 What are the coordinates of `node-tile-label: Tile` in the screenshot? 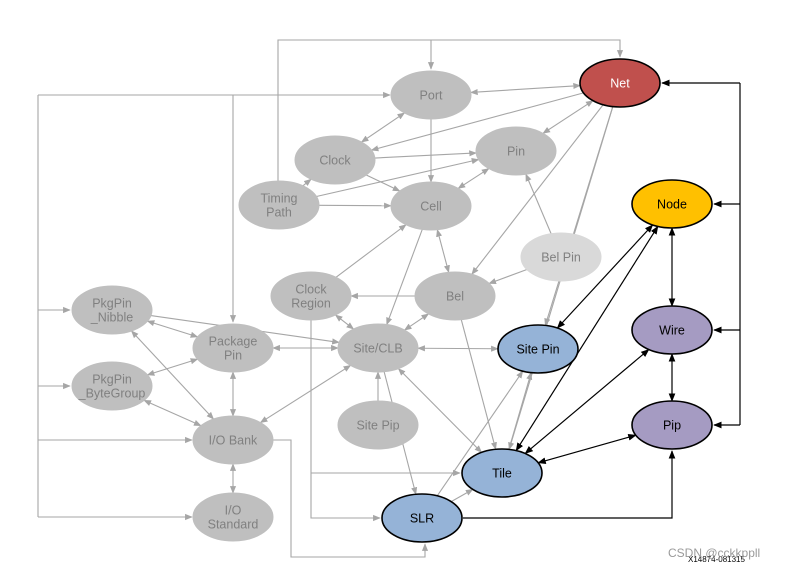 It's located at (502, 474).